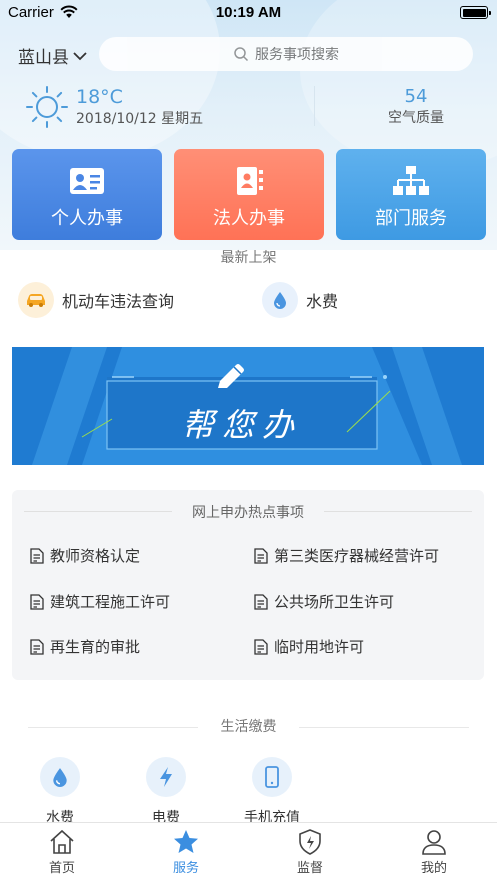 Image resolution: width=497 pixels, height=883 pixels. I want to click on personal-affairs-button: 个人办事, so click(87, 194).